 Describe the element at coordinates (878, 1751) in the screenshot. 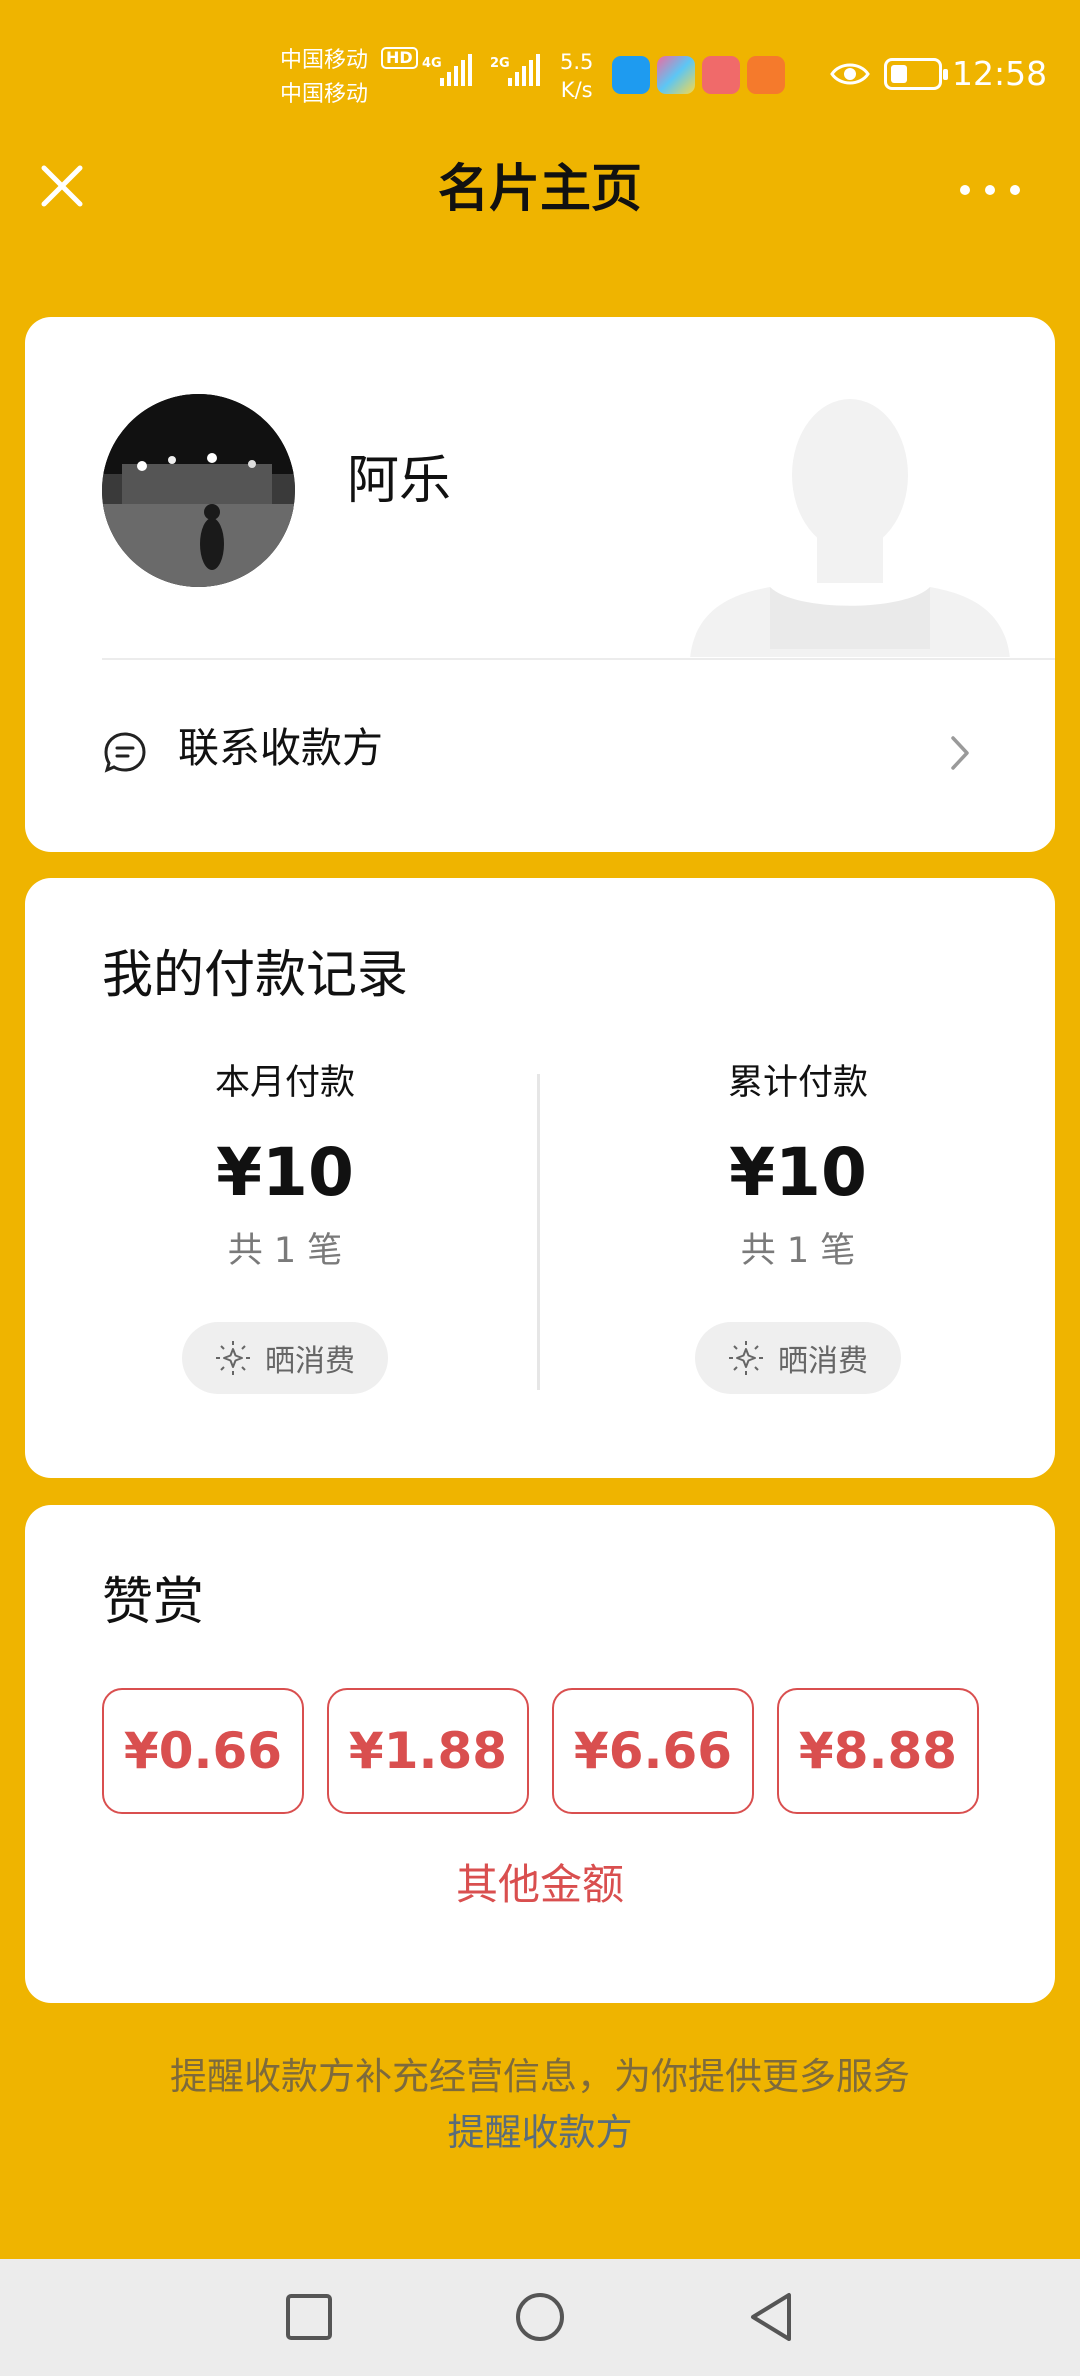

I see `tip-amount-button: ¥8.88` at that location.